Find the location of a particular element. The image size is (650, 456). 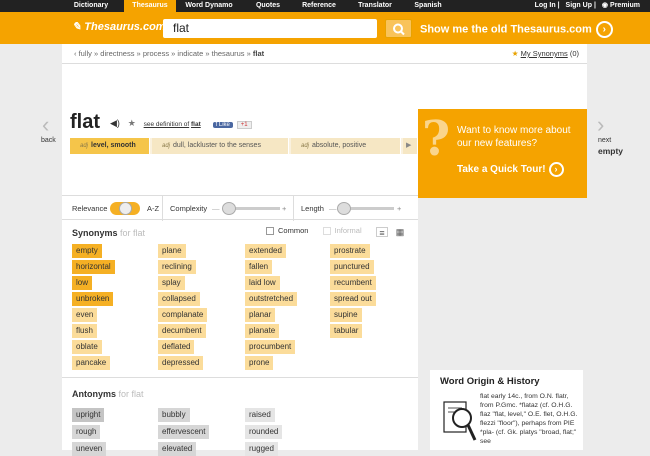

synonym-link: low is located at coordinates (82, 283).